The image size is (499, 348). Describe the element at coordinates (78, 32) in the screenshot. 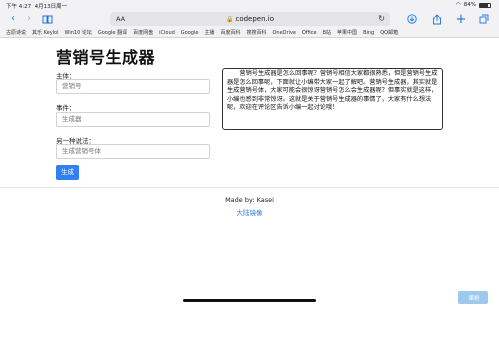

I see `favorite-item: Win10 论坛` at that location.